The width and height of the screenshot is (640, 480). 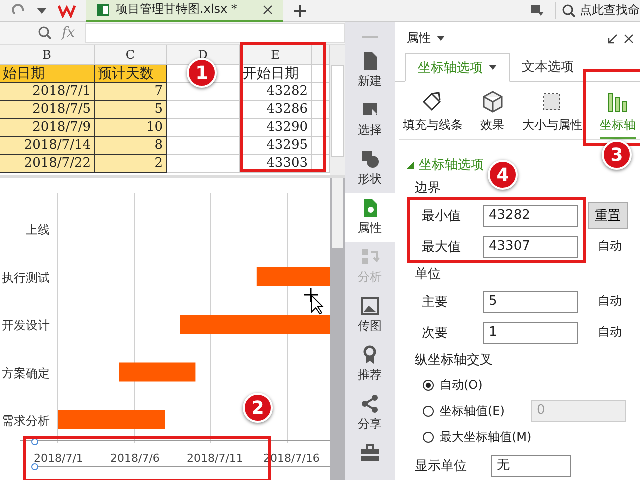 What do you see at coordinates (530, 301) in the screenshot?
I see `input-field: 5` at bounding box center [530, 301].